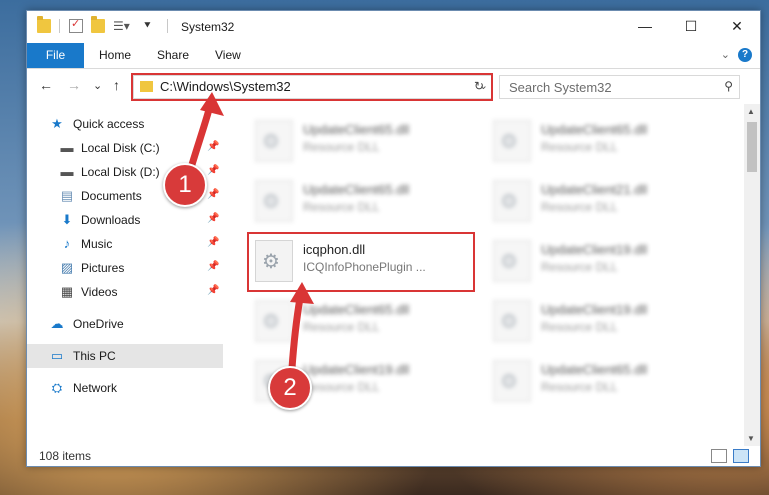 This screenshot has width=769, height=495. I want to click on file-item: UpdateClient21.dll Resource DLL, so click(600, 201).